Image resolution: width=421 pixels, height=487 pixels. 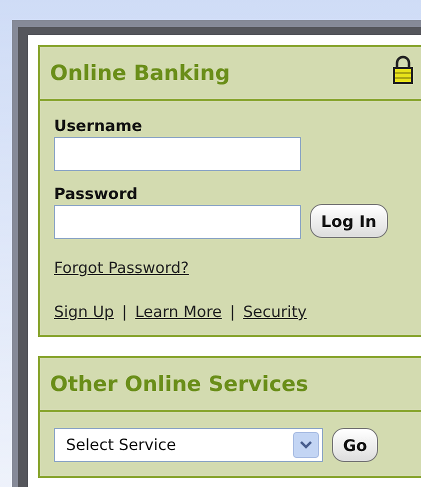 What do you see at coordinates (96, 194) in the screenshot?
I see `field-label: Password` at bounding box center [96, 194].